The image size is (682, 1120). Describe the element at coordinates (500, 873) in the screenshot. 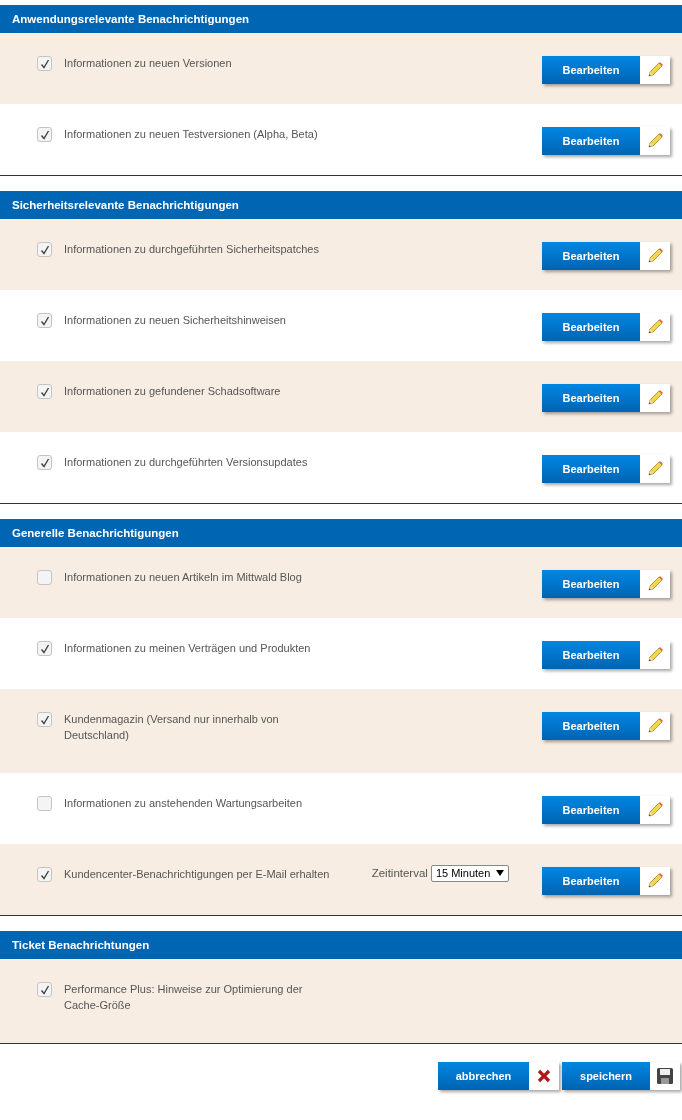

I see `caret-icon` at that location.